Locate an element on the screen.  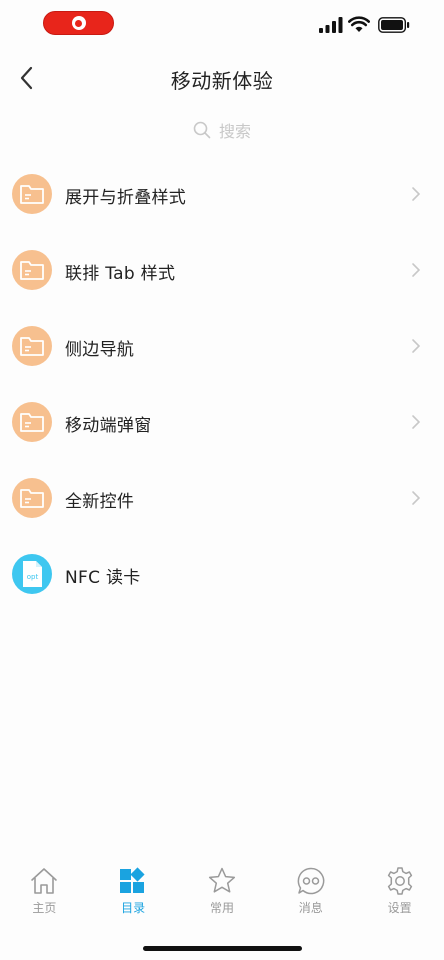
star-icon is located at coordinates (222, 880).